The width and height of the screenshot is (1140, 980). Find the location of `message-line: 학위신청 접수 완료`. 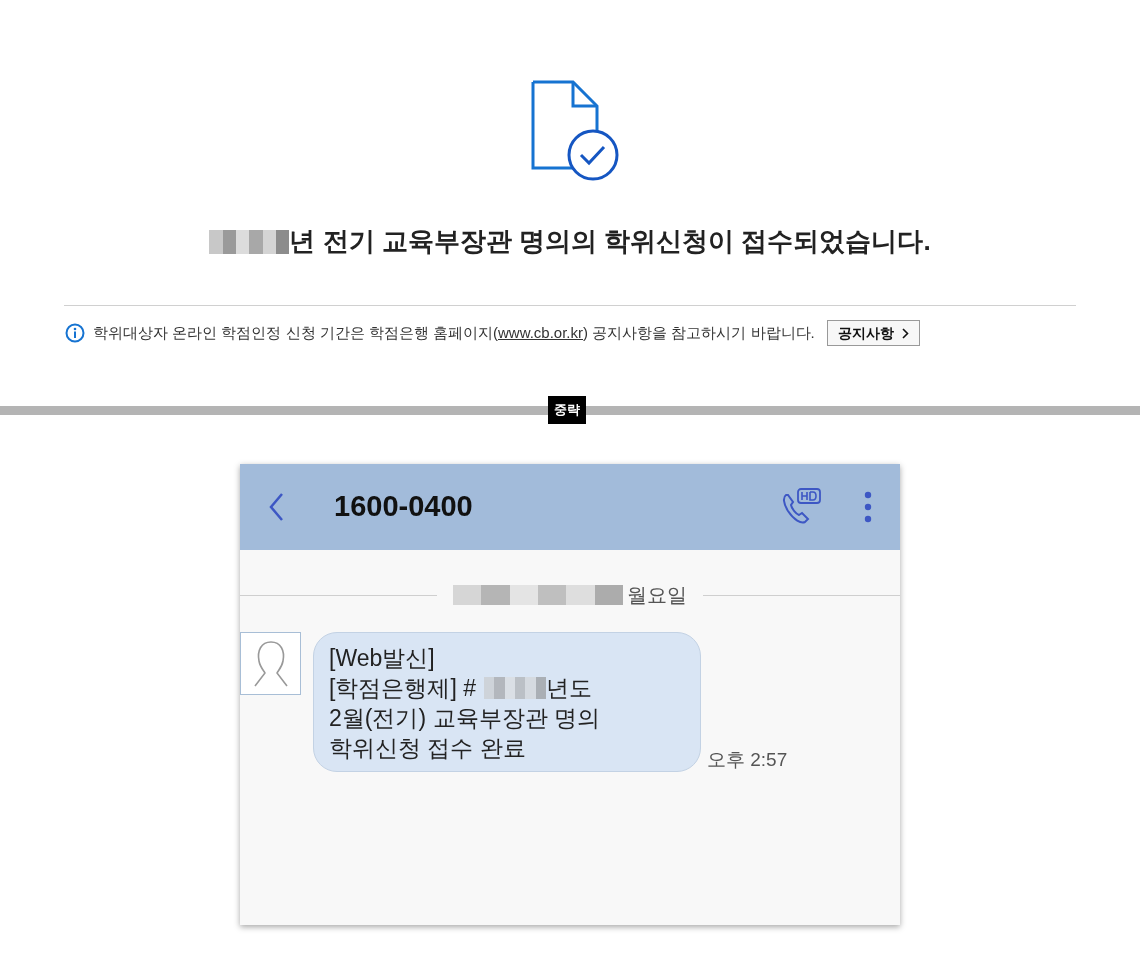

message-line: 학위신청 접수 완료 is located at coordinates (428, 748).